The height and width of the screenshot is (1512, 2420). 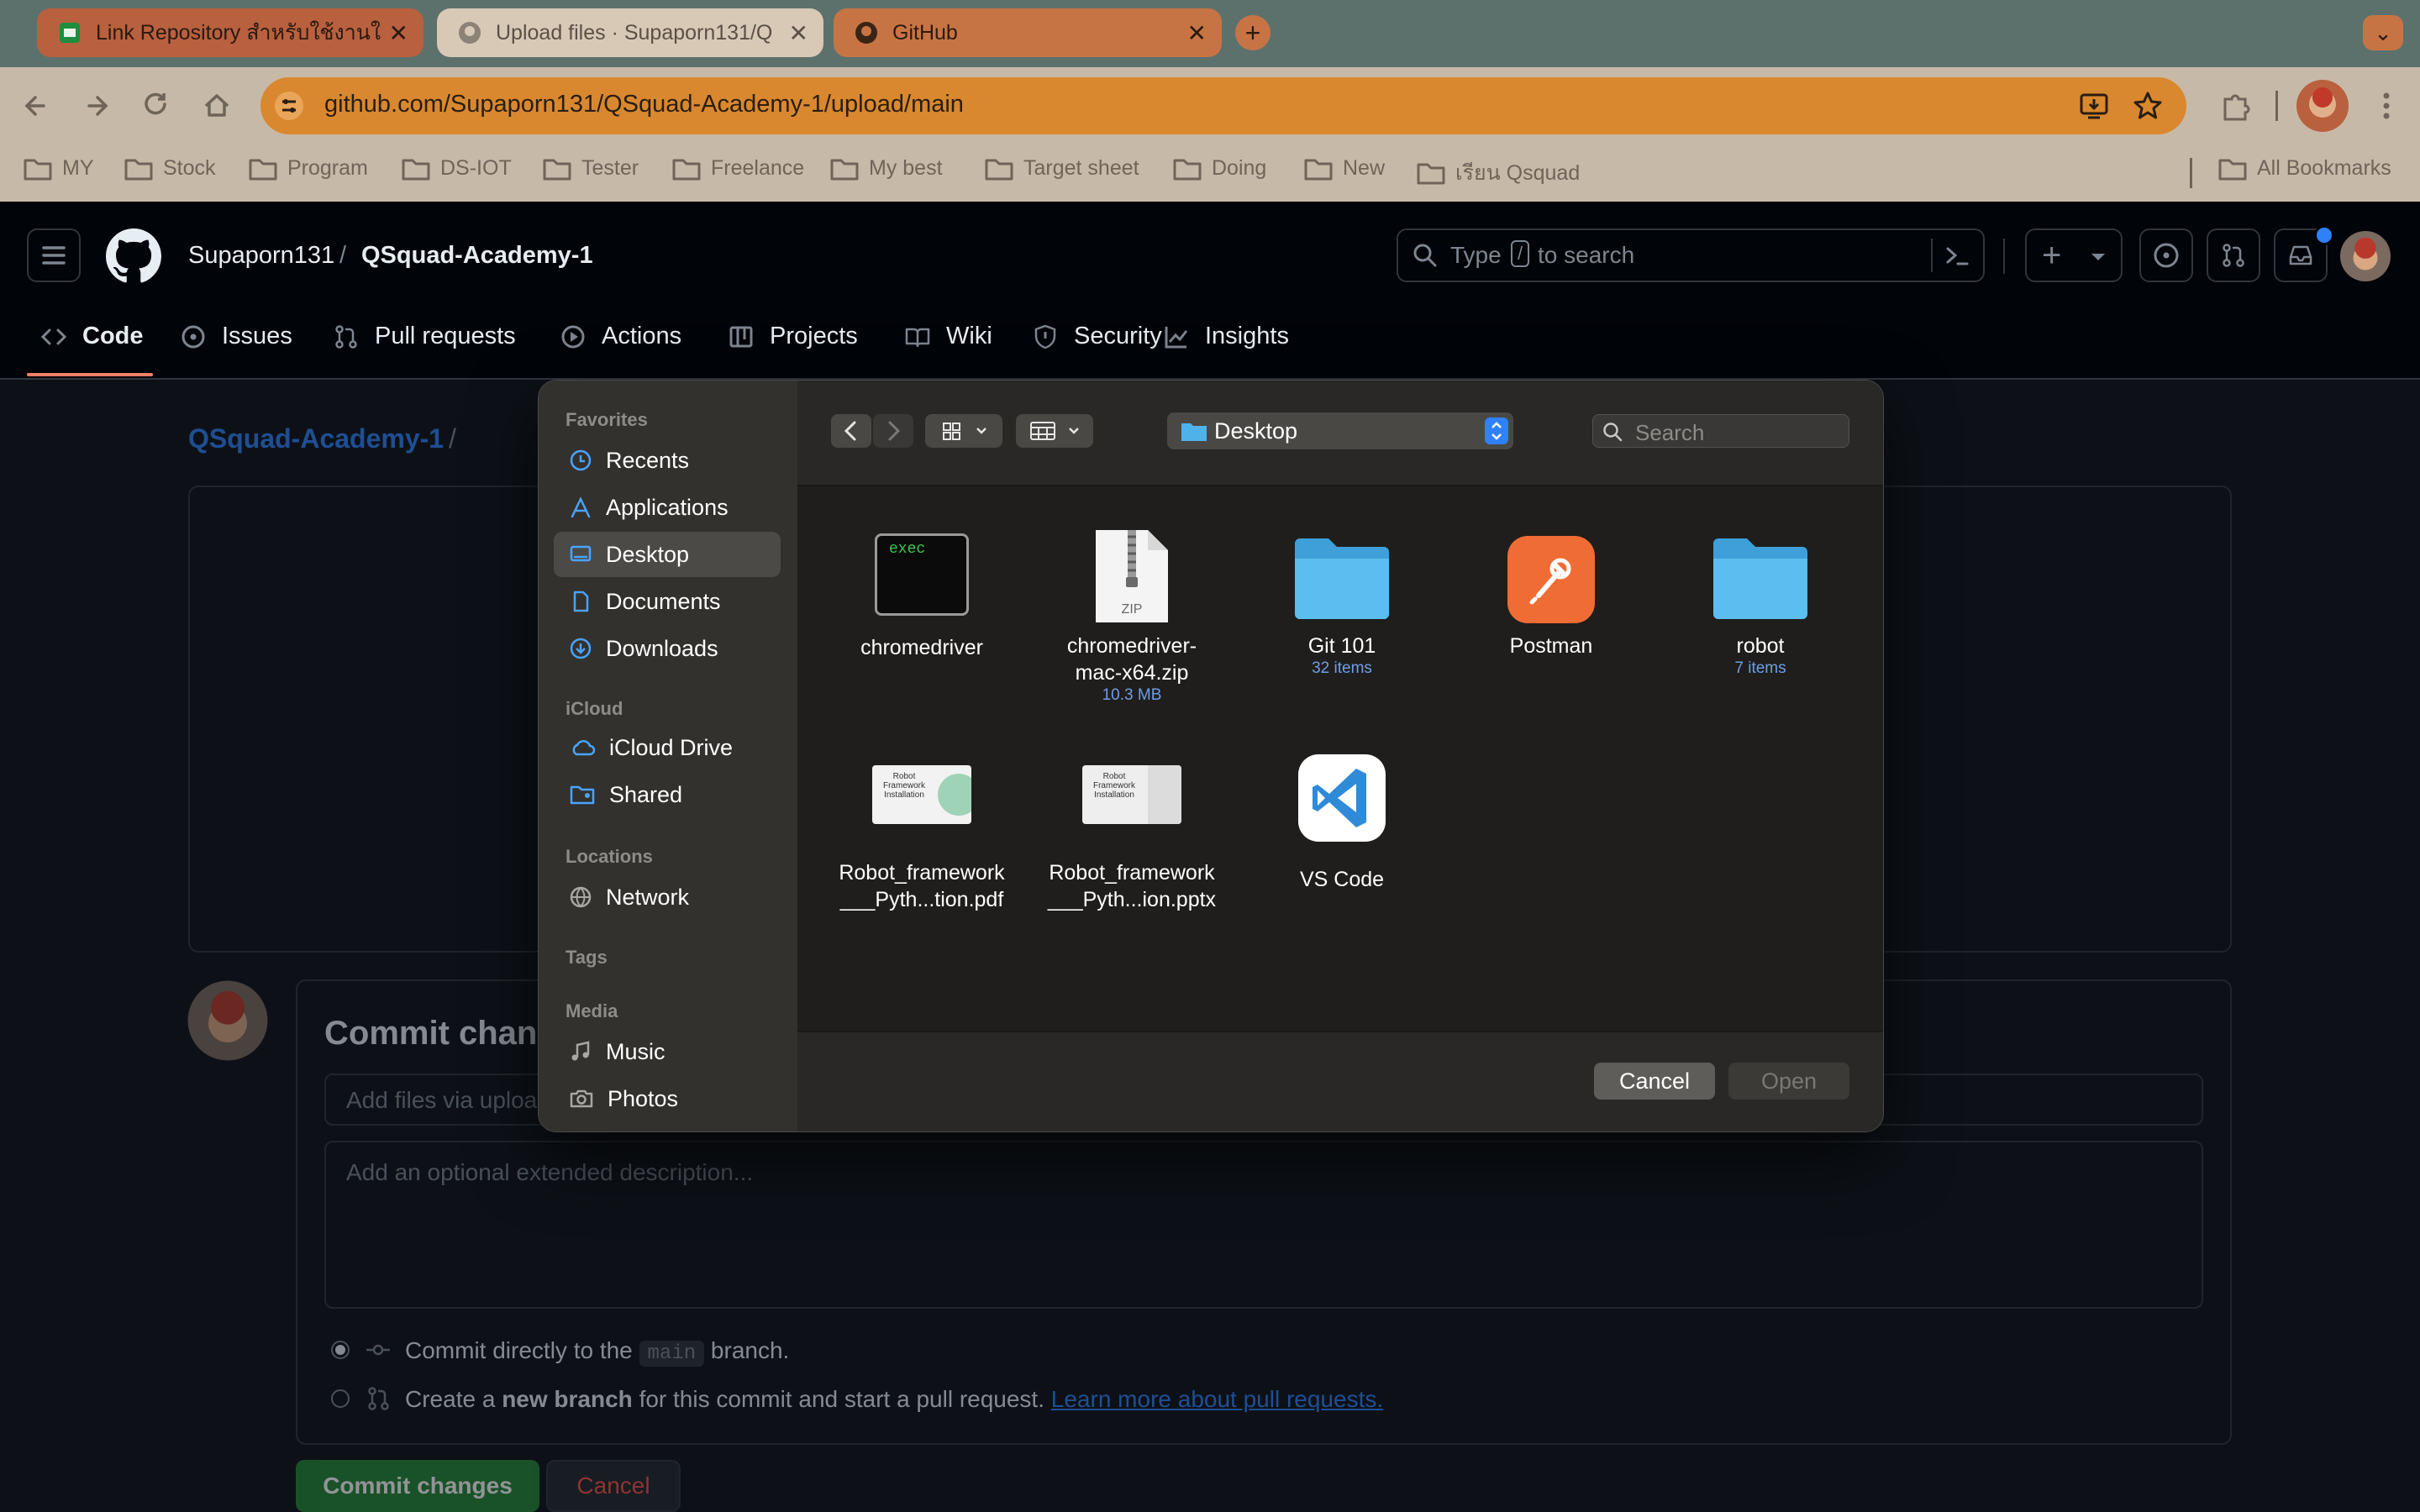 I want to click on tab-wiki: Wiki, so click(x=948, y=336).